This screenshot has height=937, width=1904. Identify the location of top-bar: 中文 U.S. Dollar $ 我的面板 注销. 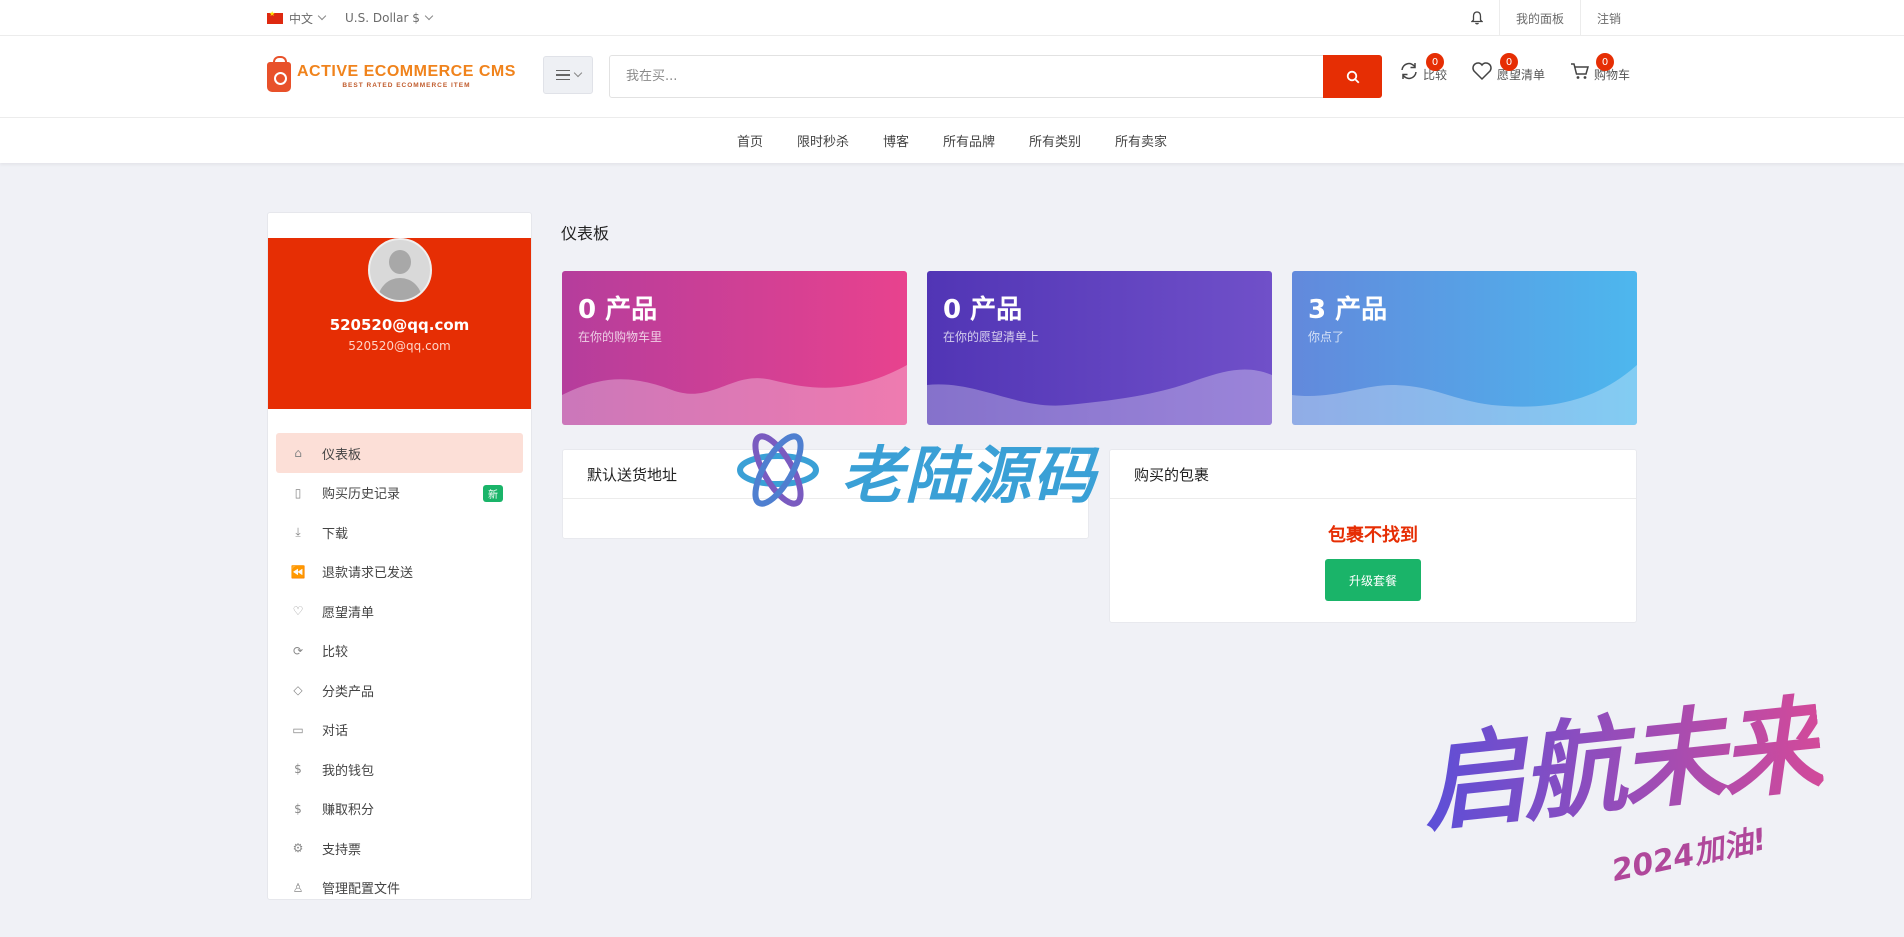
(952, 18).